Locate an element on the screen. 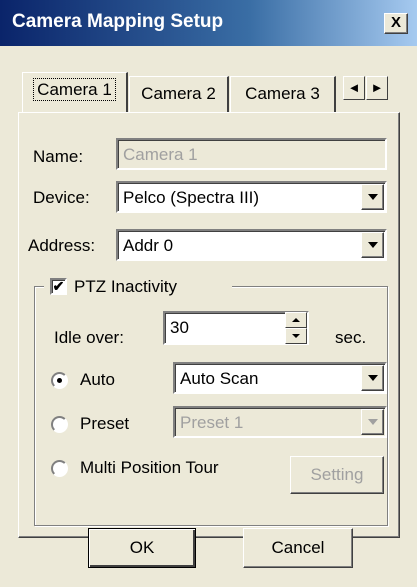  tab-camera-1: Camera 1 is located at coordinates (75, 92).